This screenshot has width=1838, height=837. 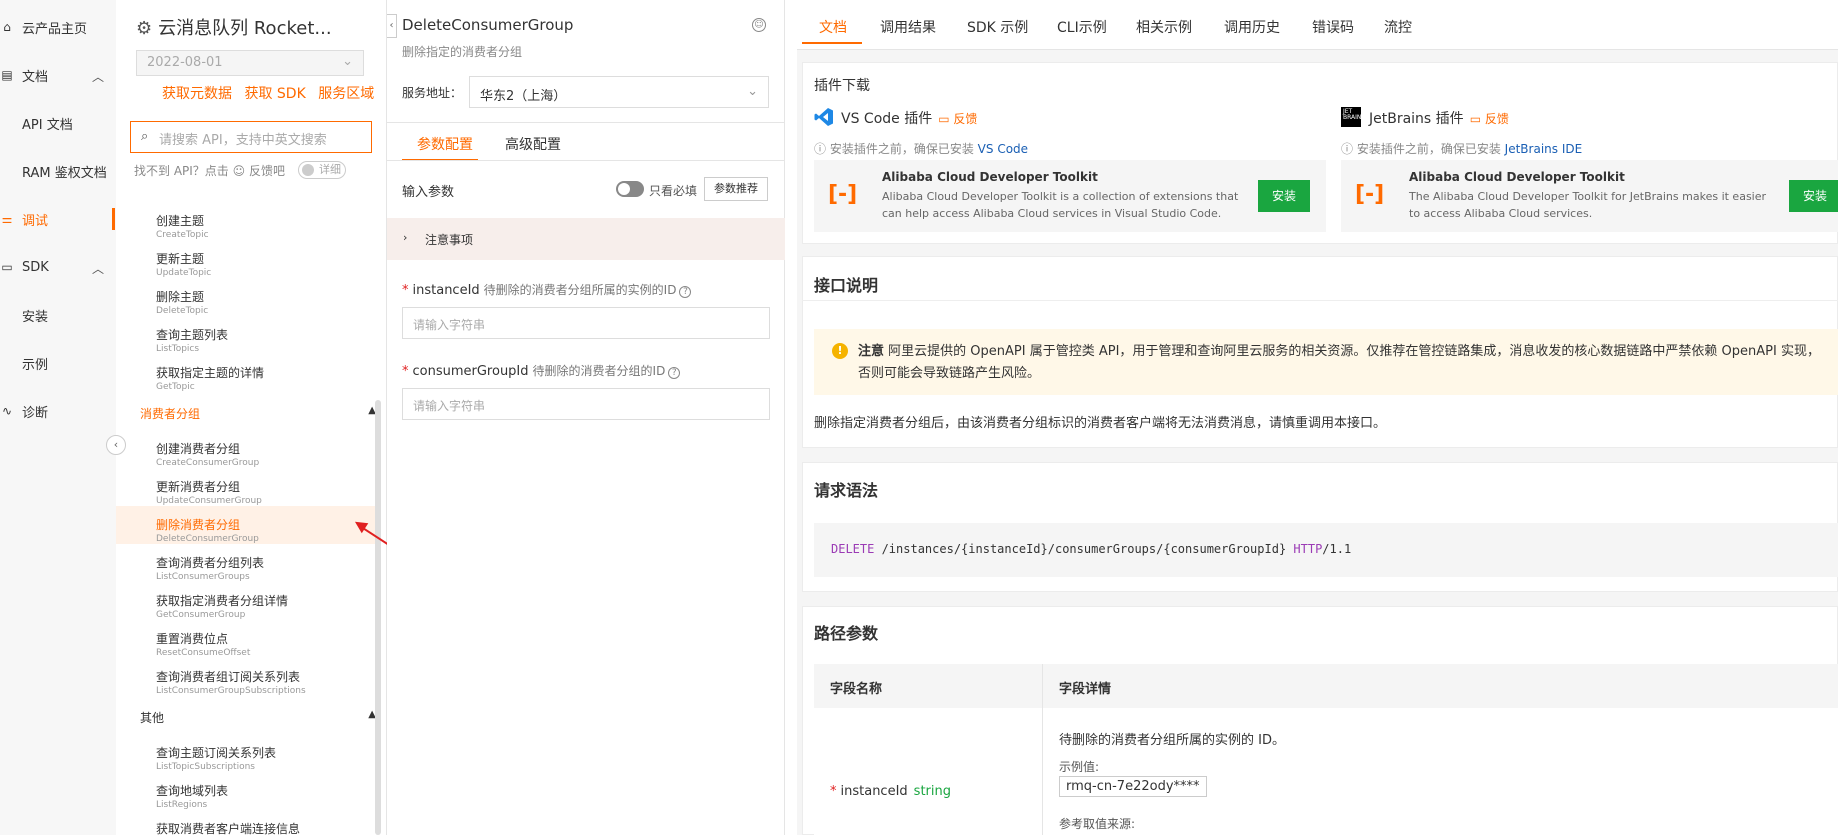 What do you see at coordinates (1252, 27) in the screenshot?
I see `tab-call-history: 调用历史` at bounding box center [1252, 27].